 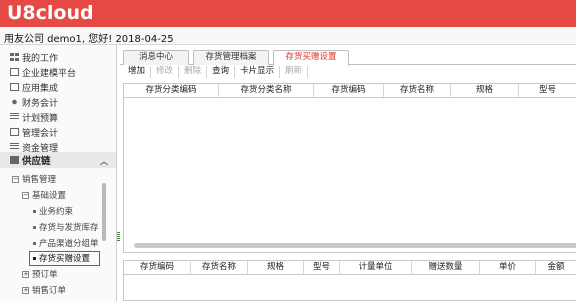 What do you see at coordinates (34, 179) in the screenshot?
I see `tree-node-sales: − 销售管理` at bounding box center [34, 179].